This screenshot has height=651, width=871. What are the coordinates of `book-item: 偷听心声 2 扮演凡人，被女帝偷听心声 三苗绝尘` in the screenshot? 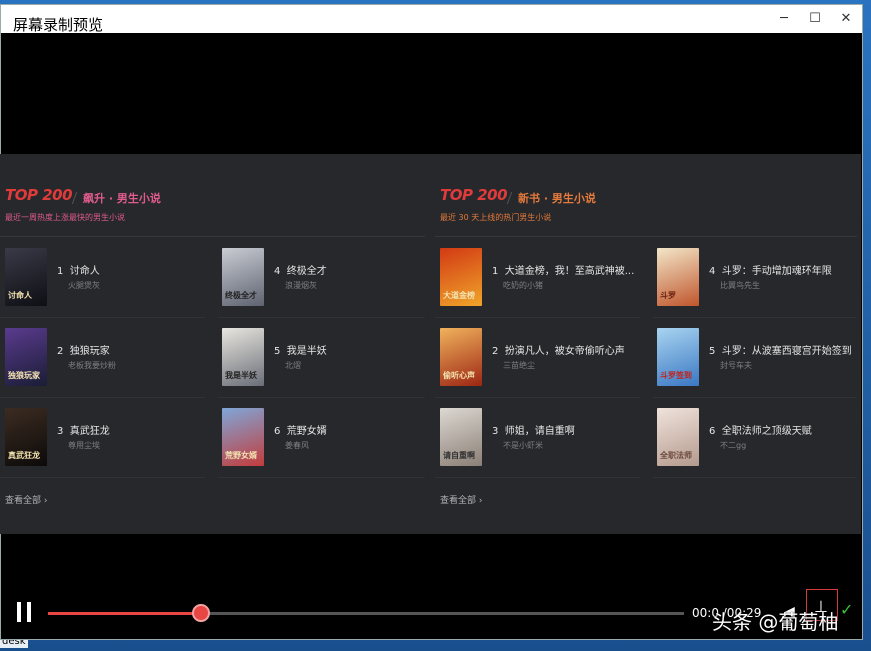 It's located at (545, 358).